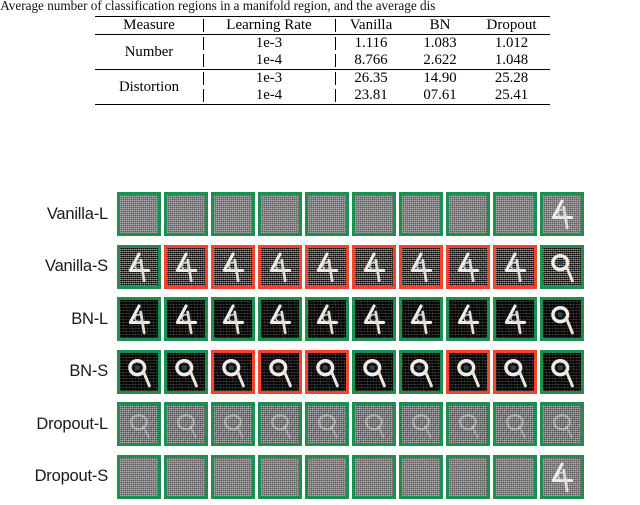 Image resolution: width=640 pixels, height=505 pixels. Describe the element at coordinates (511, 43) in the screenshot. I see `cell-dropout: 1.012` at that location.